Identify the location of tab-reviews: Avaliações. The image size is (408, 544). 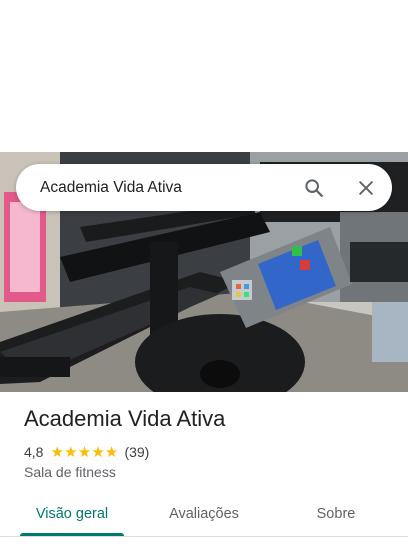
(204, 514).